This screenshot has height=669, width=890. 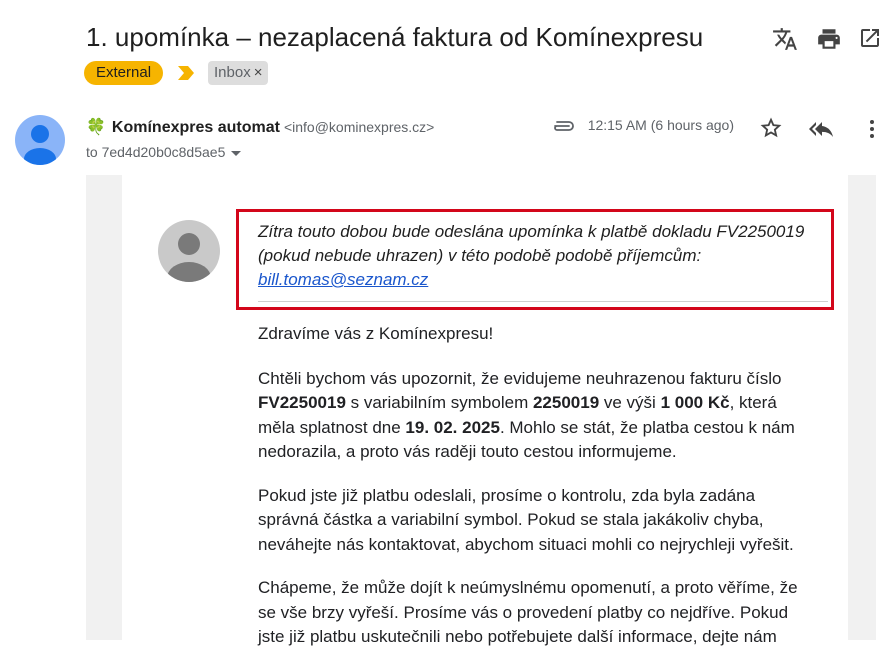 I want to click on p1-text-c: ve výši, so click(x=630, y=402).